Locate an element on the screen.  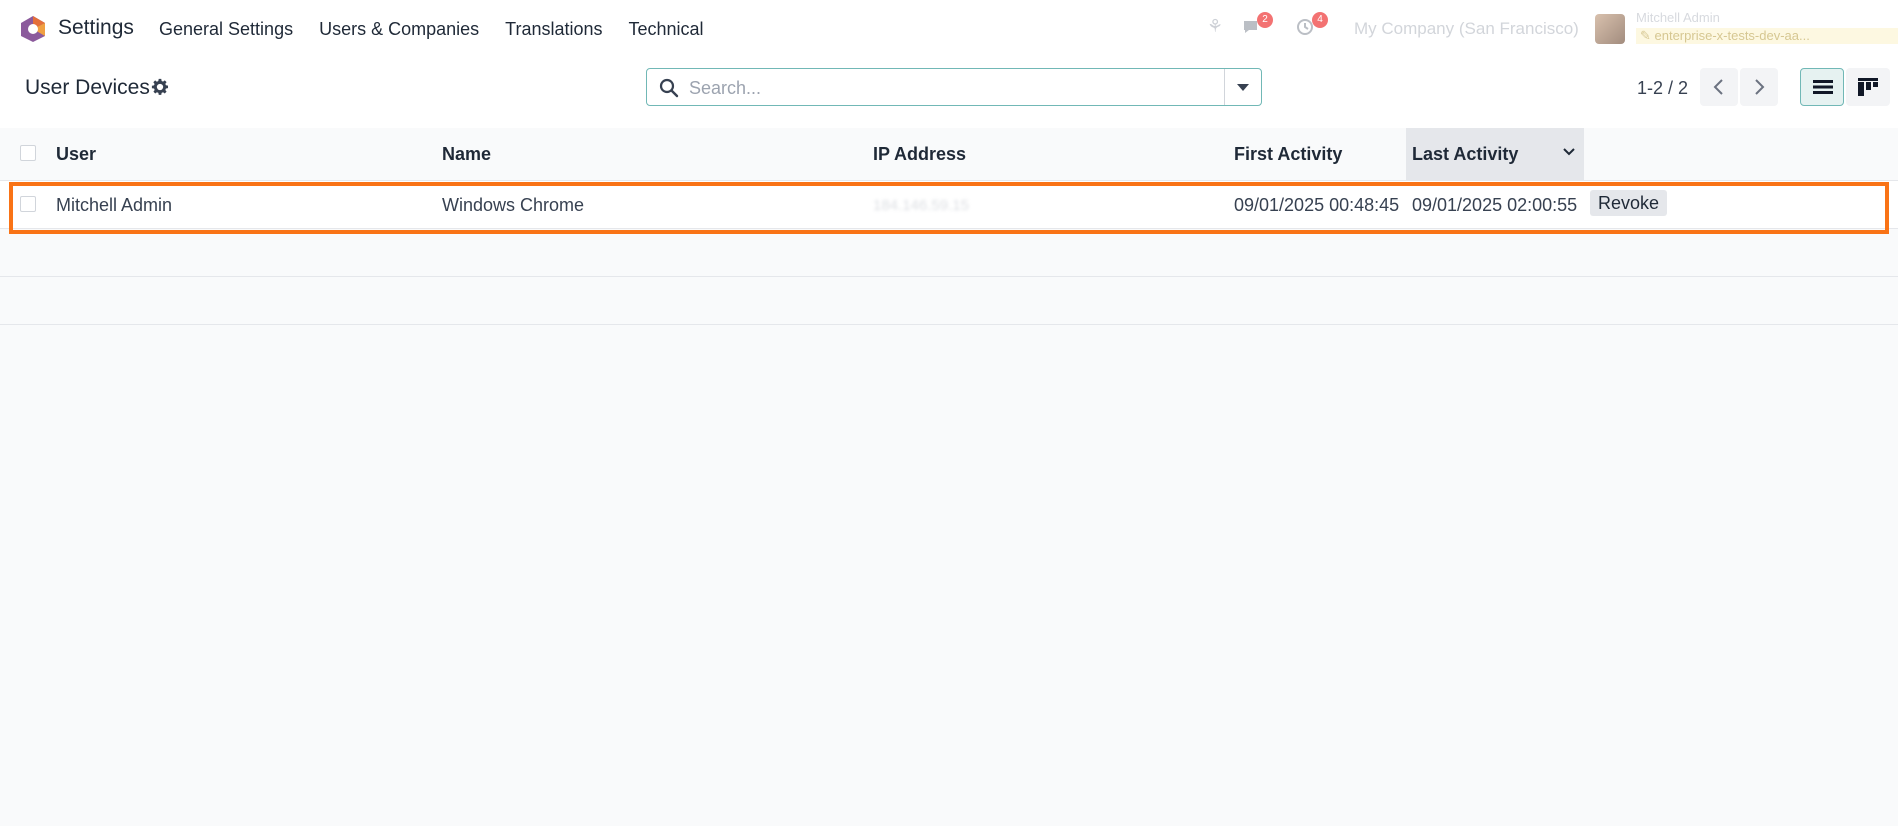
caret-down-icon is located at coordinates (1243, 87).